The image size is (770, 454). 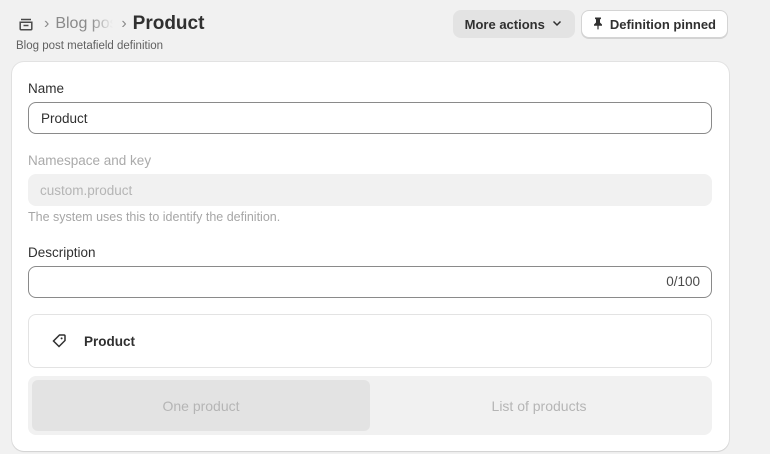 What do you see at coordinates (60, 341) in the screenshot?
I see `product-icon` at bounding box center [60, 341].